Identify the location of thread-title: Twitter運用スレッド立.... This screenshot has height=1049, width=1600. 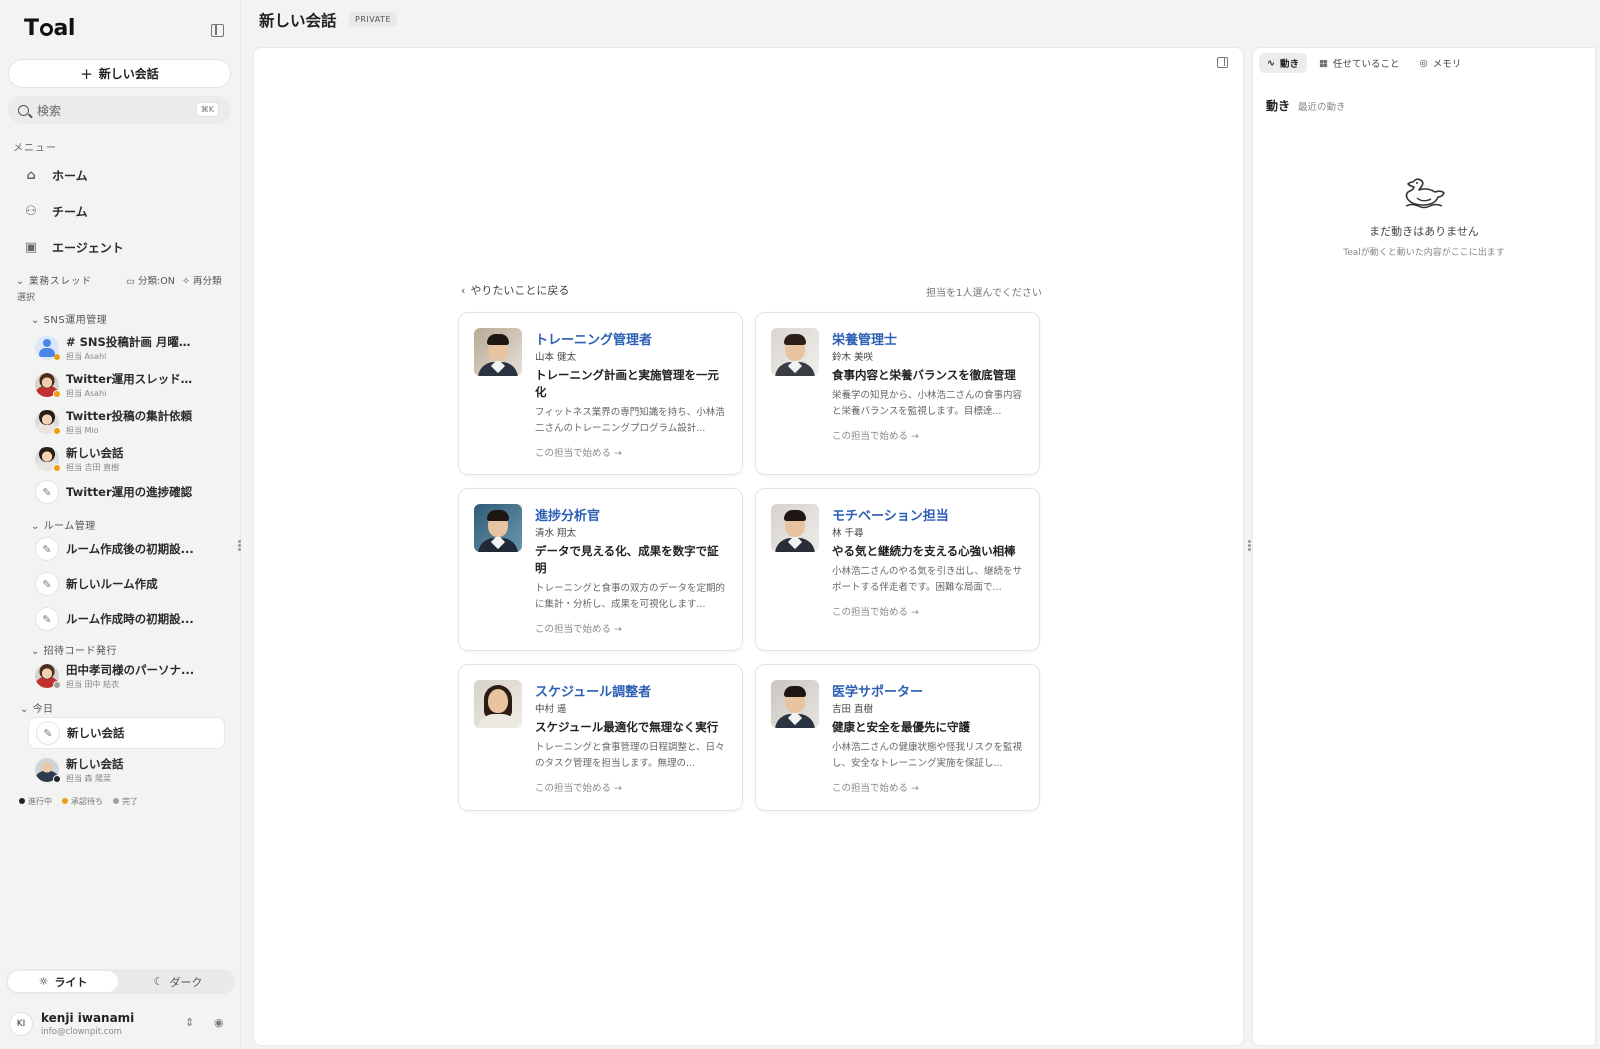
(131, 379).